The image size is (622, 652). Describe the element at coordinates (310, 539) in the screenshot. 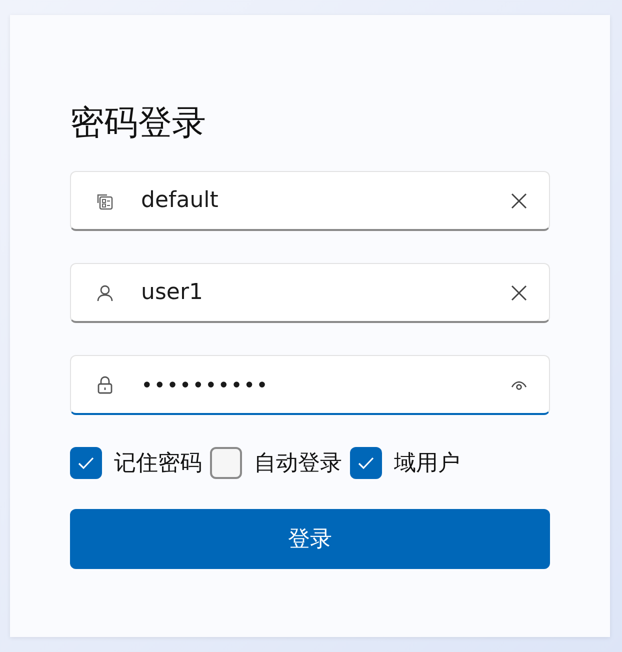

I see `login-button: 登录` at that location.